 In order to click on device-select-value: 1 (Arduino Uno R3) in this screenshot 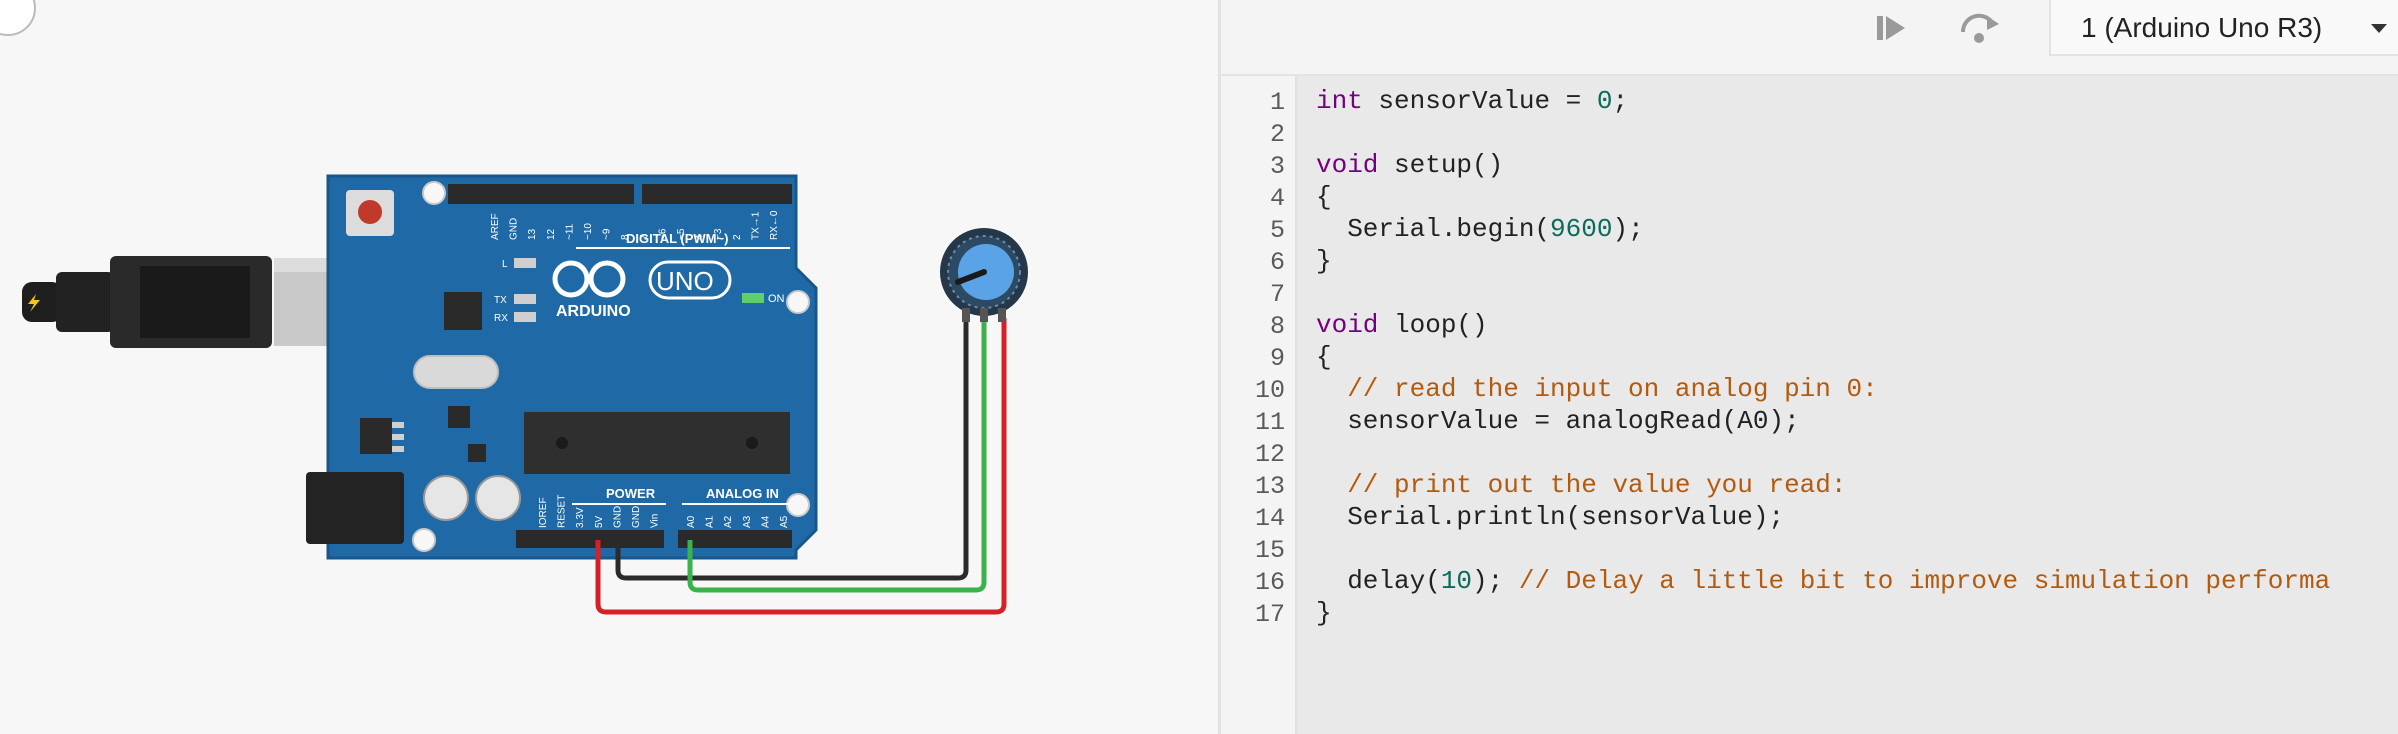, I will do `click(2202, 27)`.